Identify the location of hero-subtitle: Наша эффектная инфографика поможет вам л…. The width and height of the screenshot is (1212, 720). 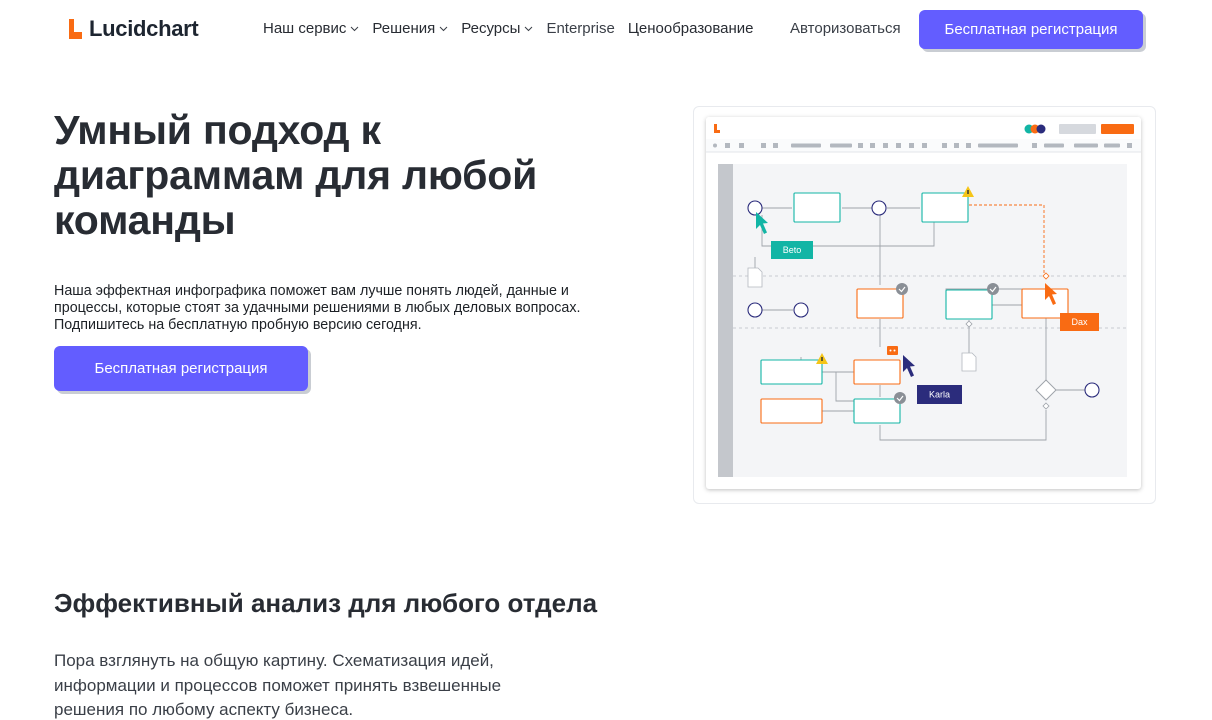
(317, 308).